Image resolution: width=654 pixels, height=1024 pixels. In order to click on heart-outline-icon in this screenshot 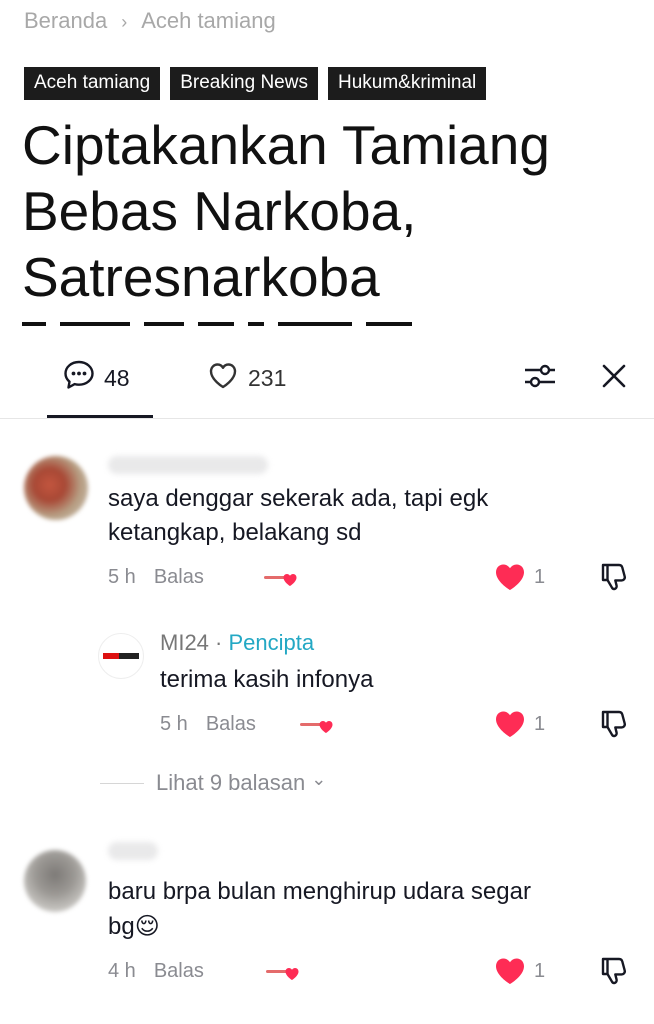, I will do `click(223, 378)`.